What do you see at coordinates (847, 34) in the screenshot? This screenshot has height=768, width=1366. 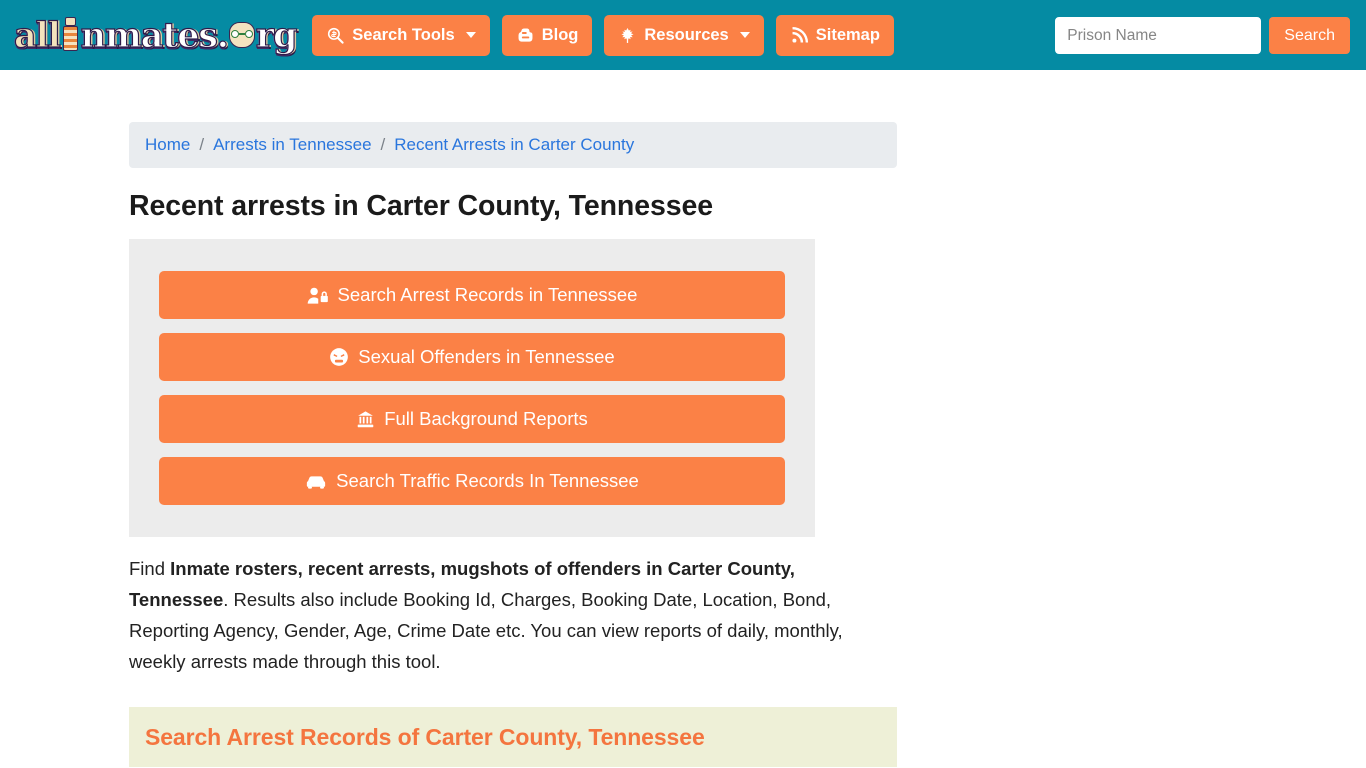 I see `nav-sitemap-label: Sitemap` at bounding box center [847, 34].